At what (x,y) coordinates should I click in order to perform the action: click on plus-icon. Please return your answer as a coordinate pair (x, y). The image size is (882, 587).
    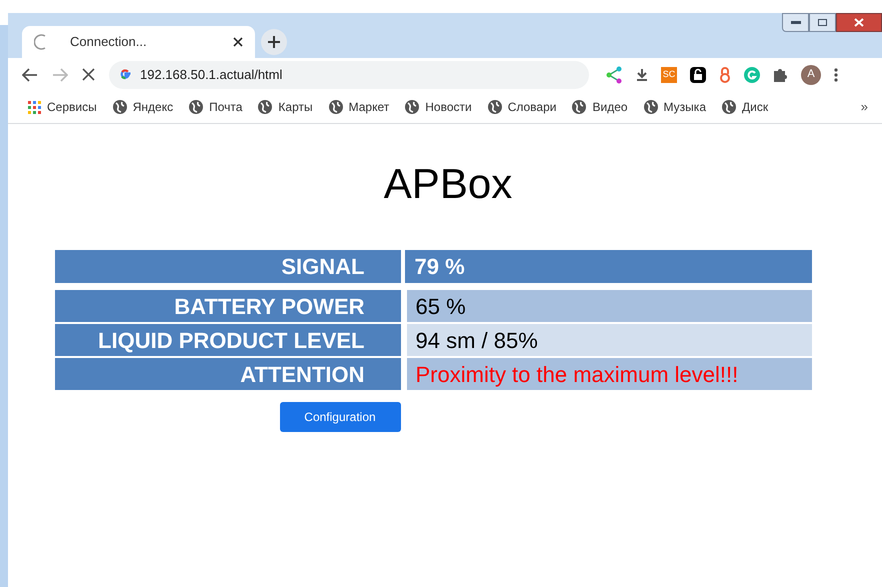
    Looking at the image, I should click on (274, 42).